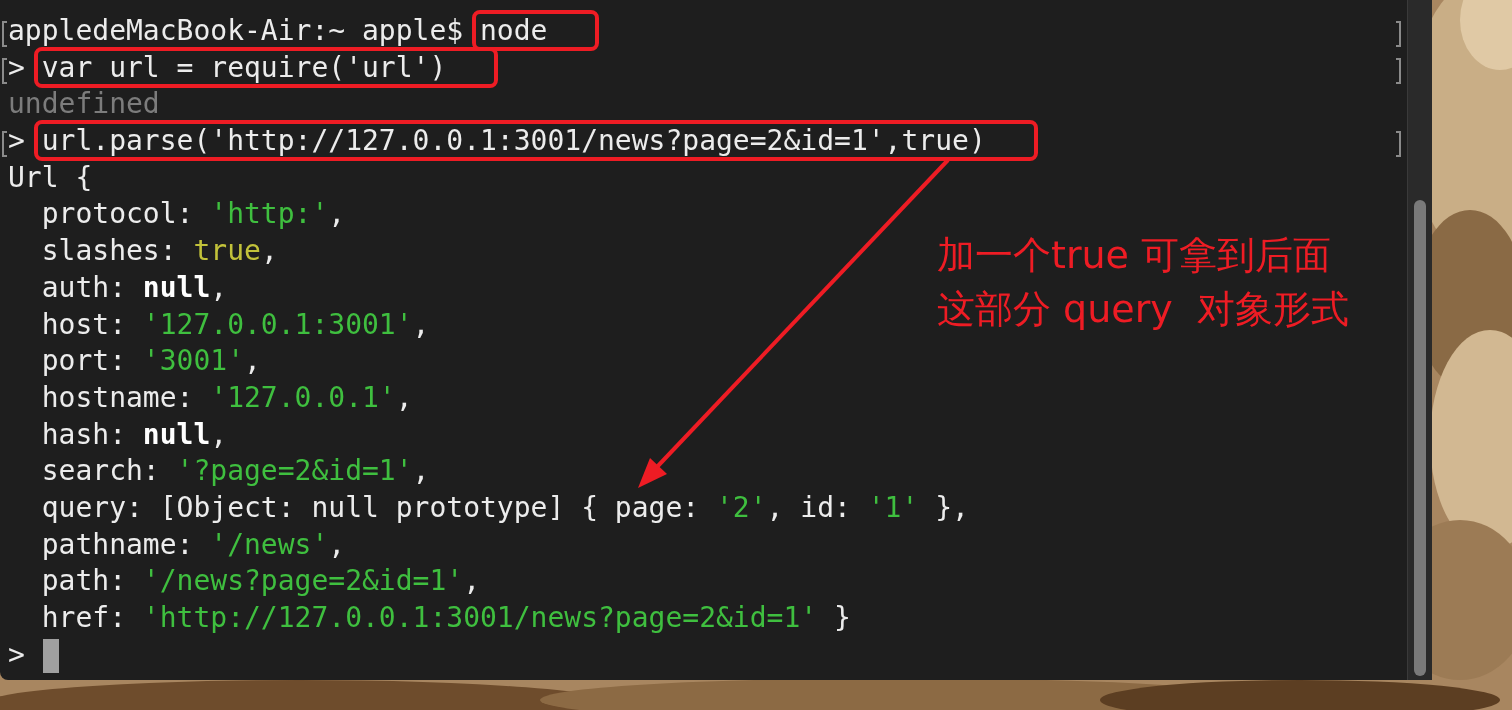 Image resolution: width=1512 pixels, height=710 pixels. What do you see at coordinates (193, 361) in the screenshot?
I see `string-value: '3001'` at bounding box center [193, 361].